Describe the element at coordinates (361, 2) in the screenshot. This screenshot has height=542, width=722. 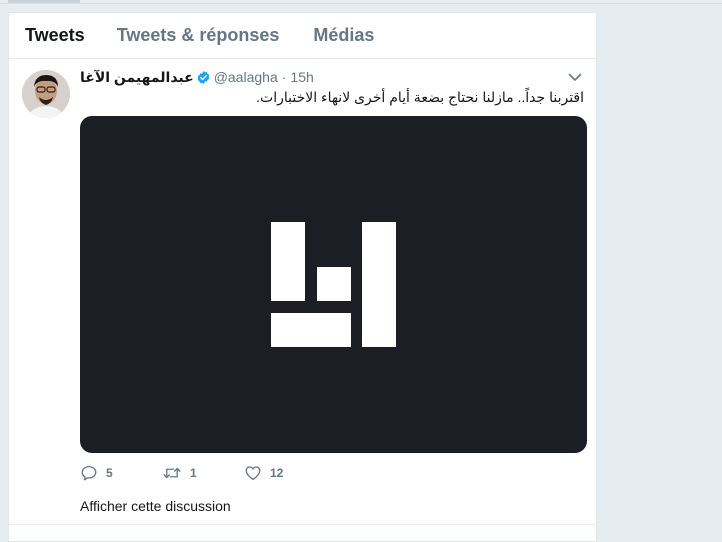
I see `top-divider` at that location.